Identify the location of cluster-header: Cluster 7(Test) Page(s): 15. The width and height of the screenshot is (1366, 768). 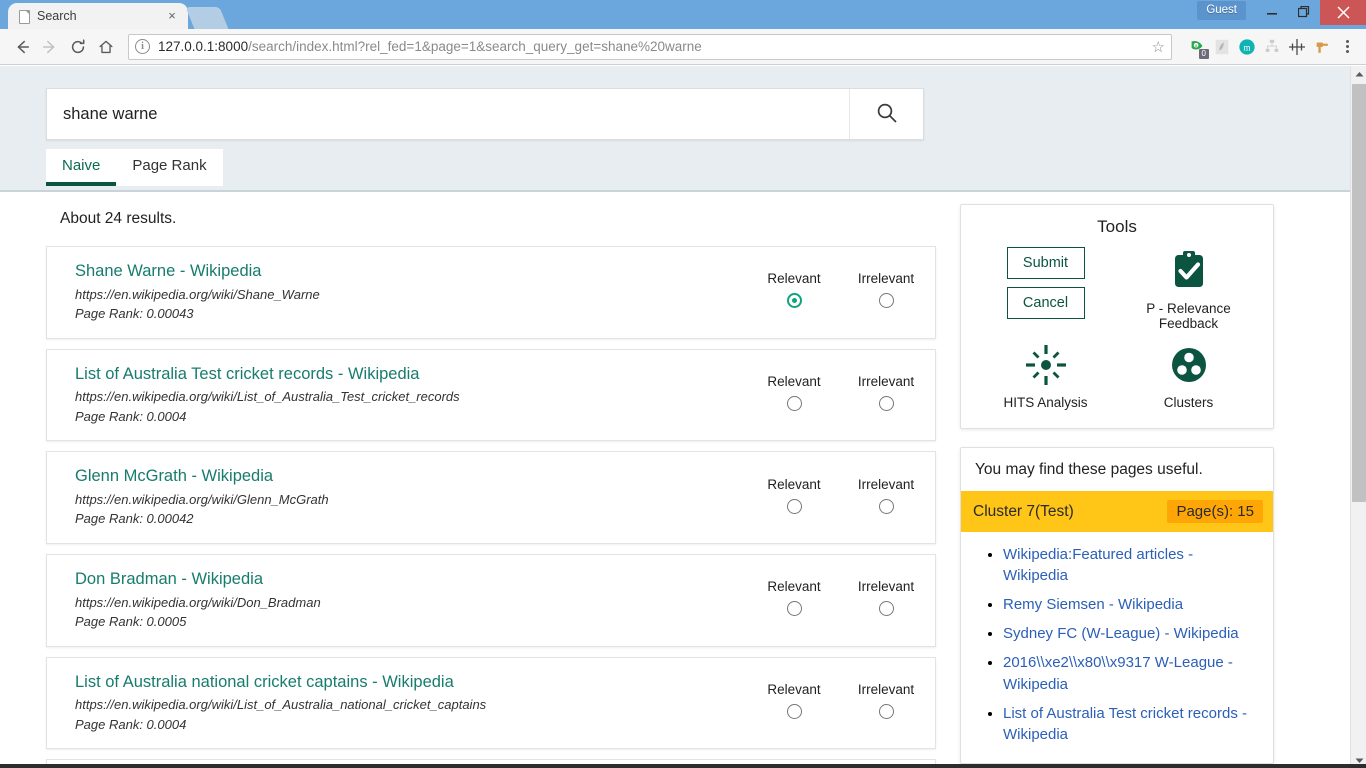
(1117, 511).